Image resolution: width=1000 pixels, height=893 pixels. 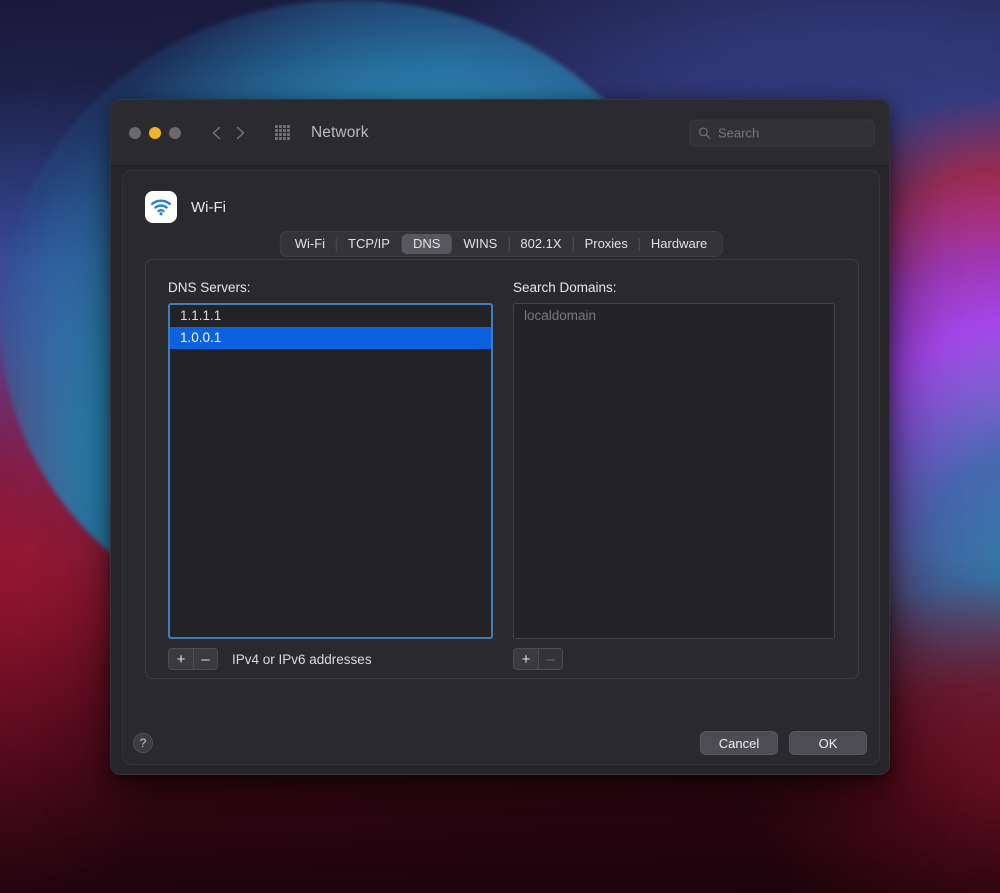 What do you see at coordinates (565, 287) in the screenshot?
I see `search-domains-label: Search Domains:` at bounding box center [565, 287].